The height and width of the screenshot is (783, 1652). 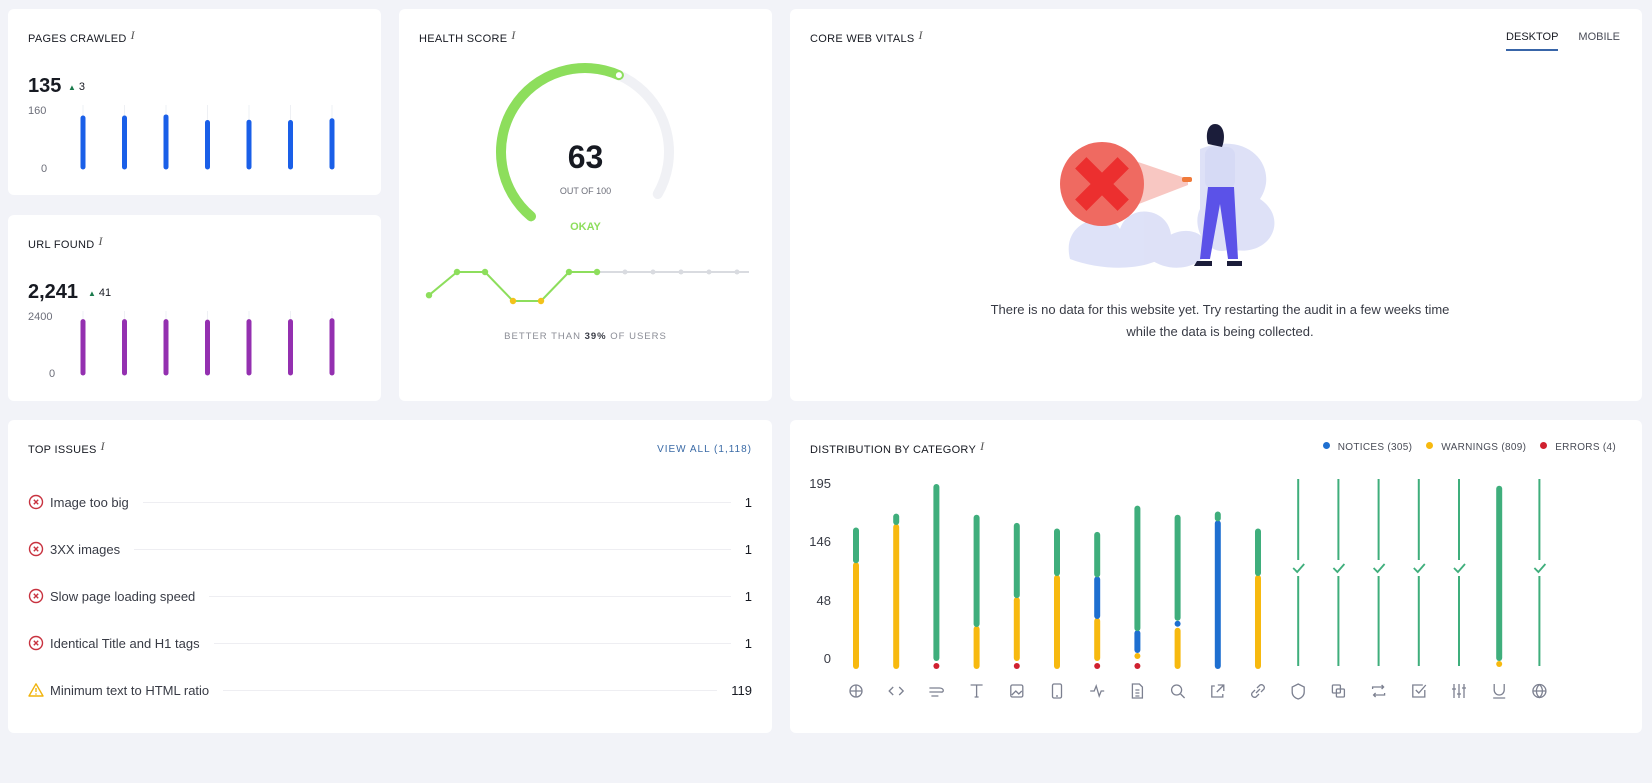 I want to click on issue-row: Minimum text to HTML ratio 119, so click(x=390, y=690).